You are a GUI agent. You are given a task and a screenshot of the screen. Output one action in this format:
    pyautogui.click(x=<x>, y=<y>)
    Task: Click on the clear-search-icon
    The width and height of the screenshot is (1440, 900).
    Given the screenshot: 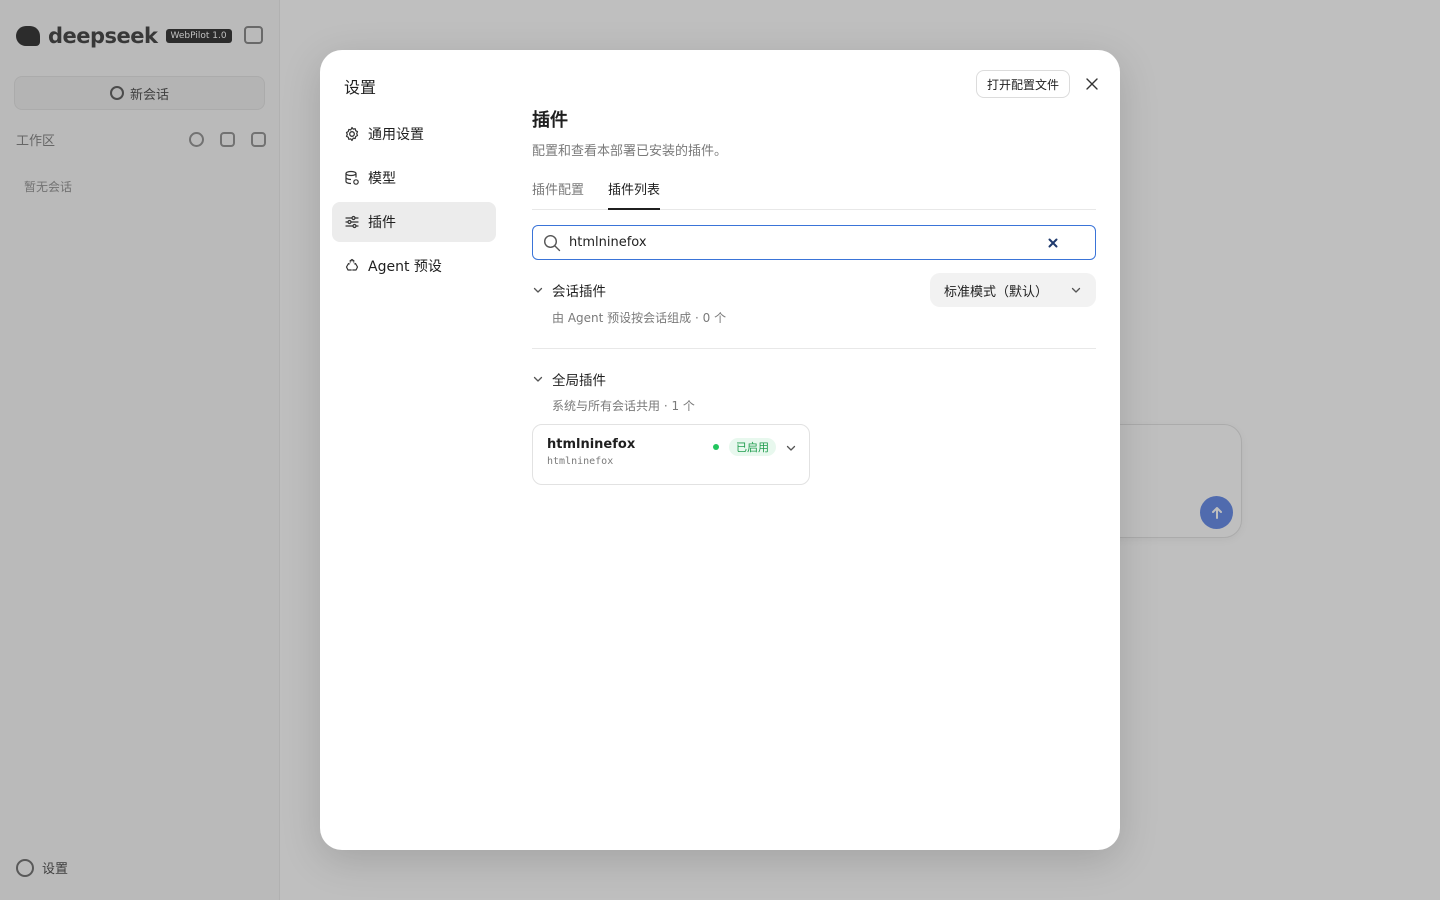 What is the action you would take?
    pyautogui.click(x=1053, y=243)
    